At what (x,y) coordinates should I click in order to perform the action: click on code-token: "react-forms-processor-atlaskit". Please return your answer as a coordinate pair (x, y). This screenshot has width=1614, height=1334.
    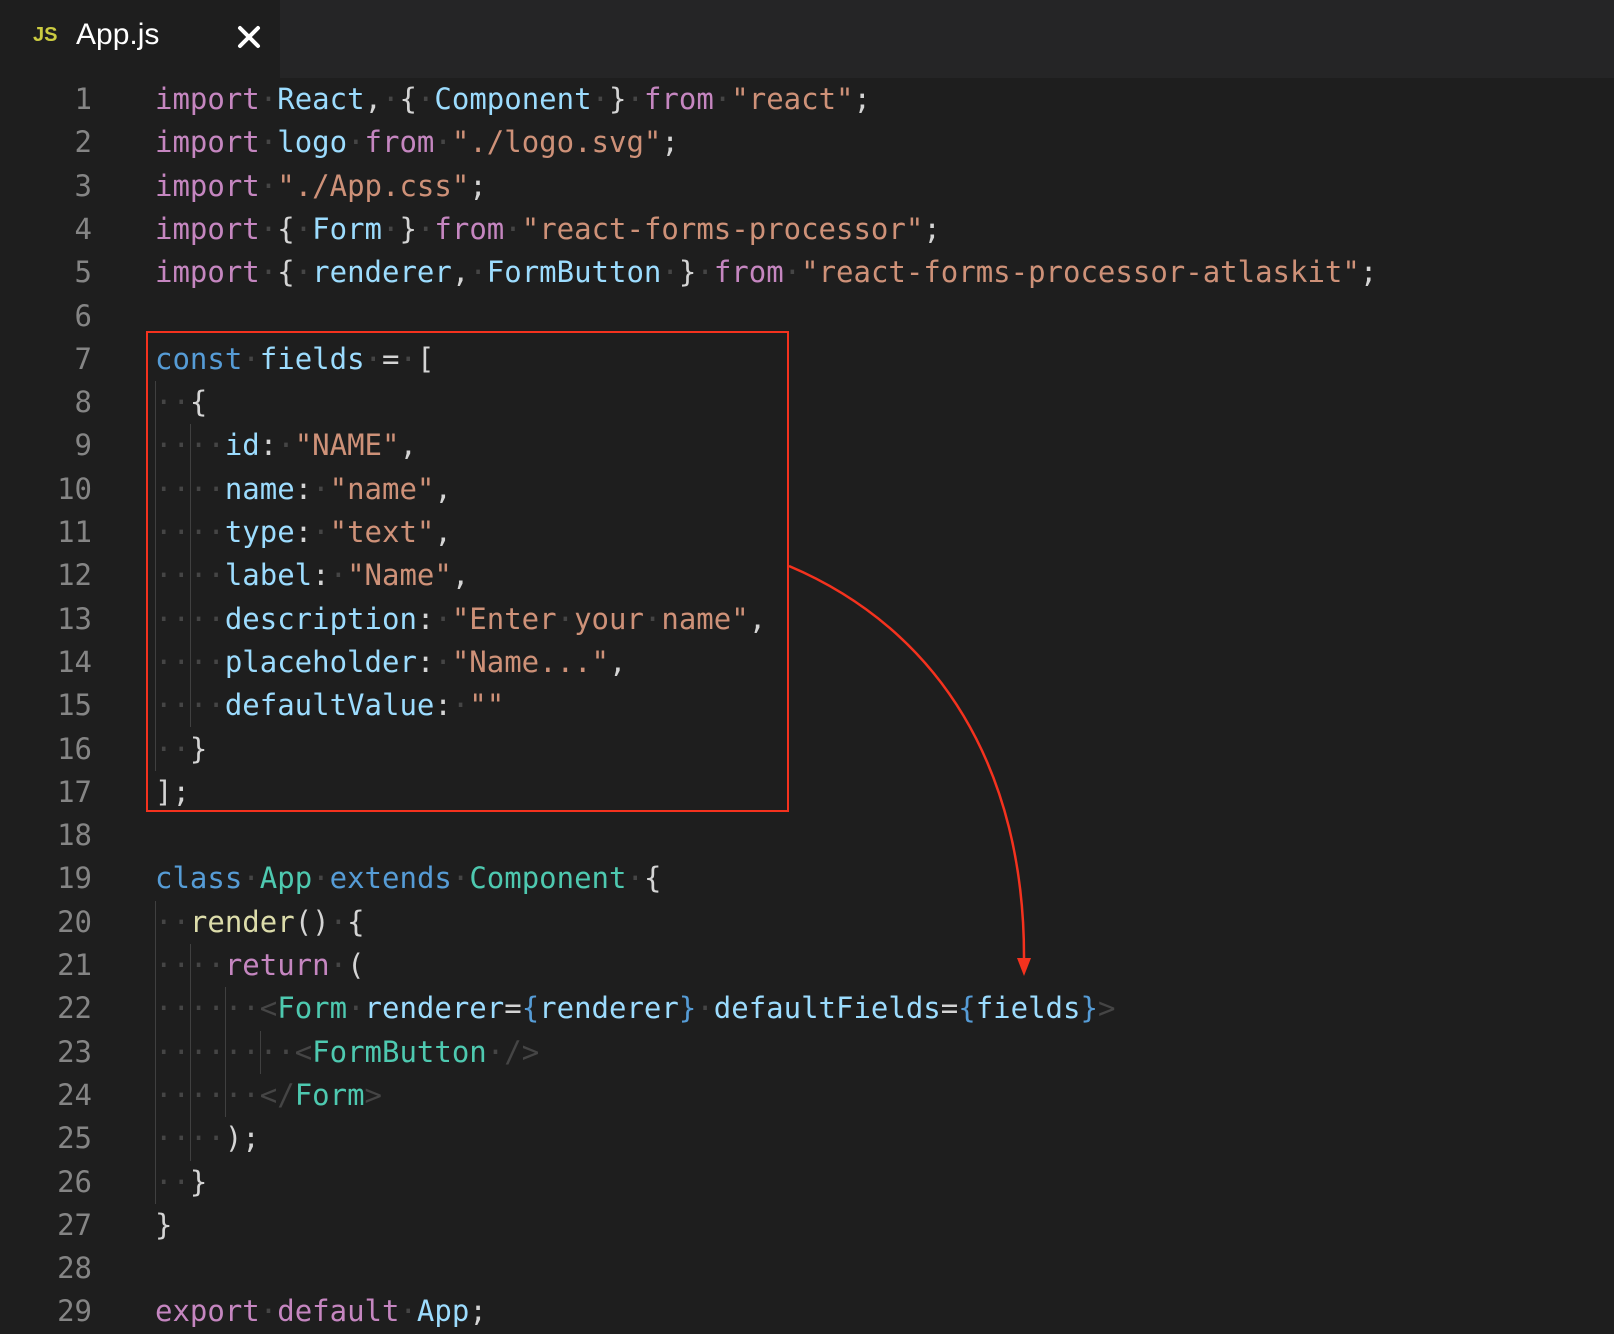
    Looking at the image, I should click on (1080, 272).